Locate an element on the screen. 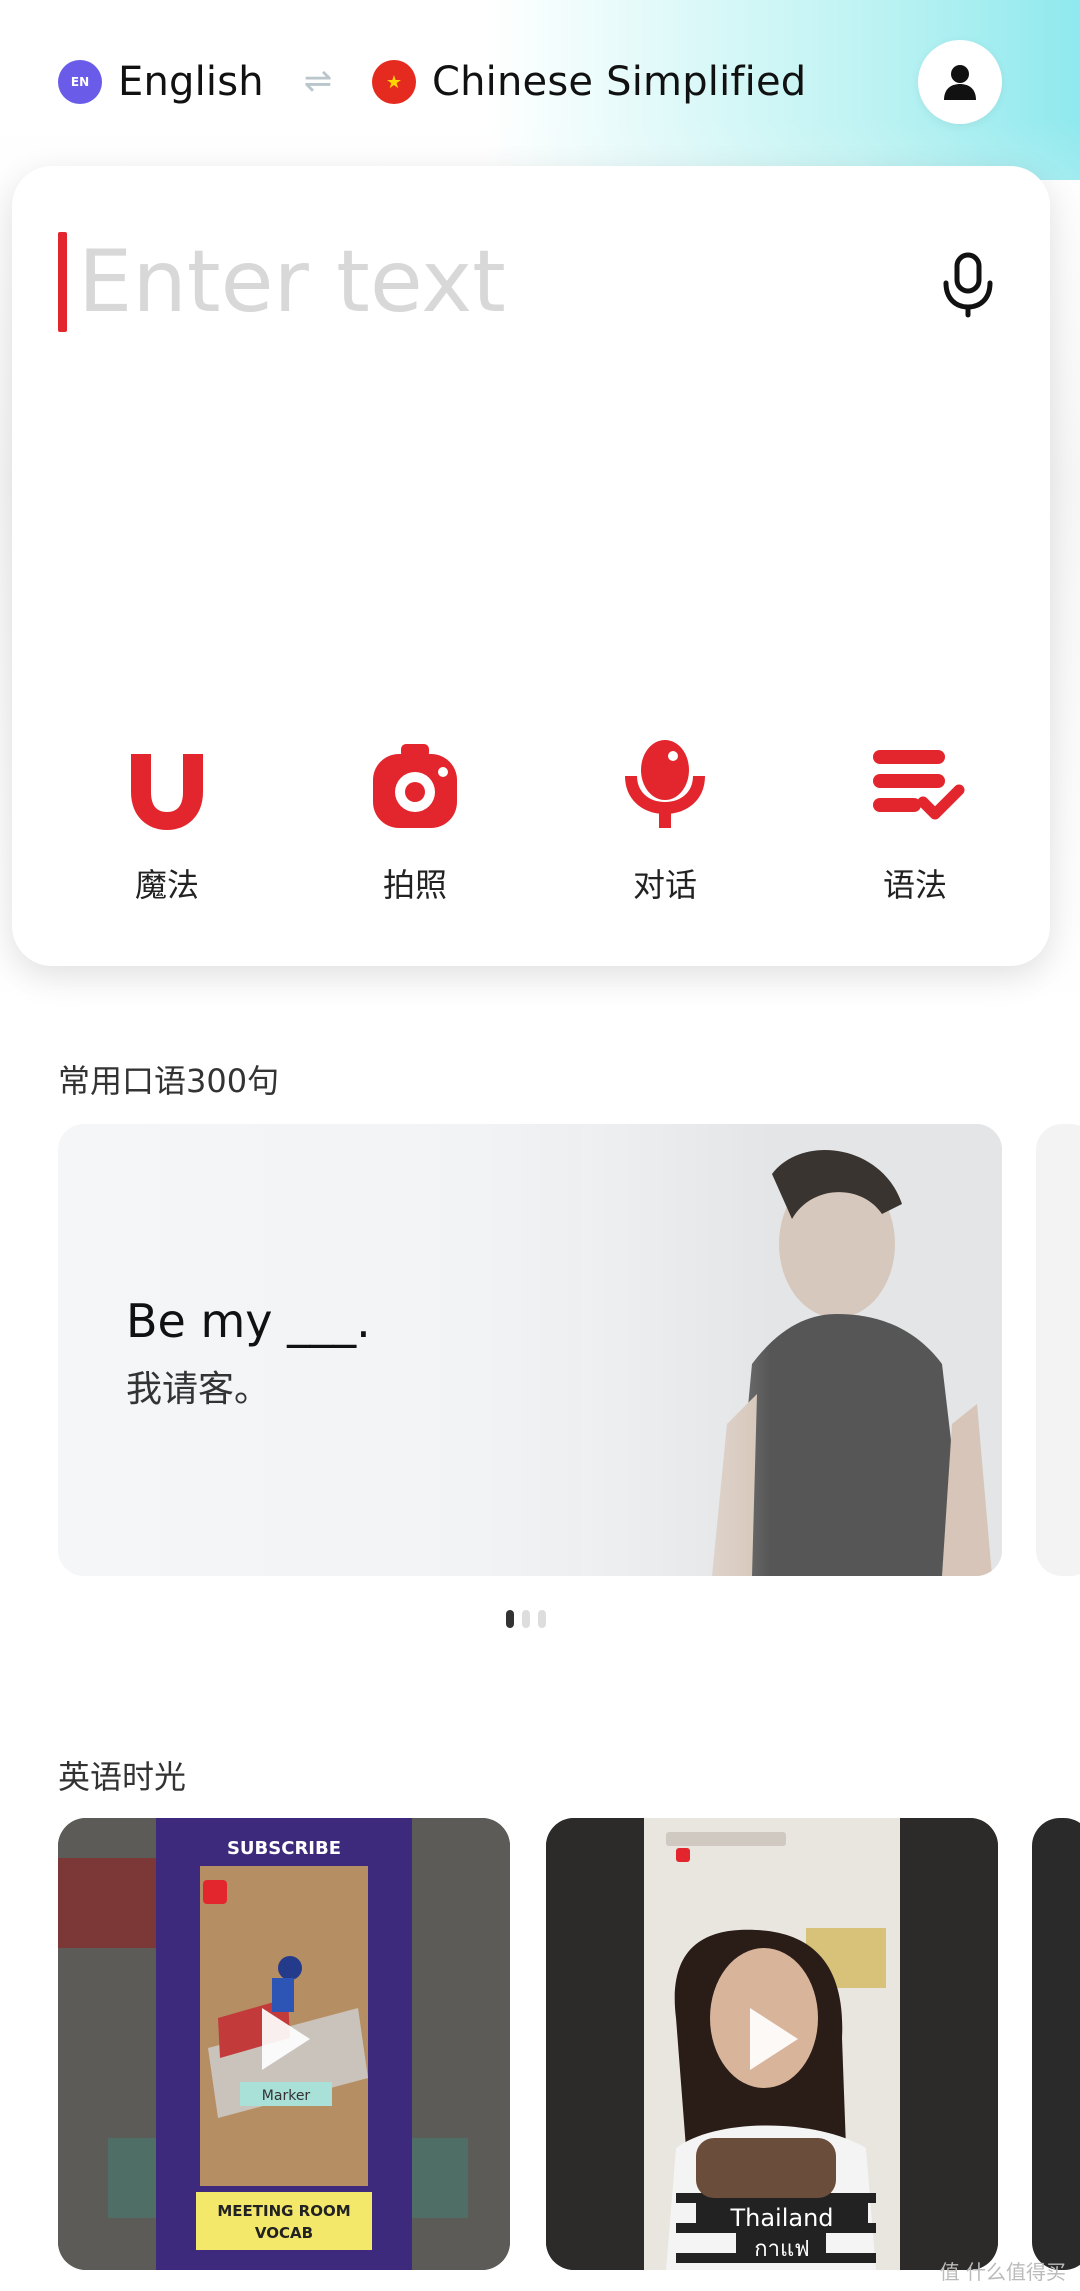  profile-button is located at coordinates (960, 82).